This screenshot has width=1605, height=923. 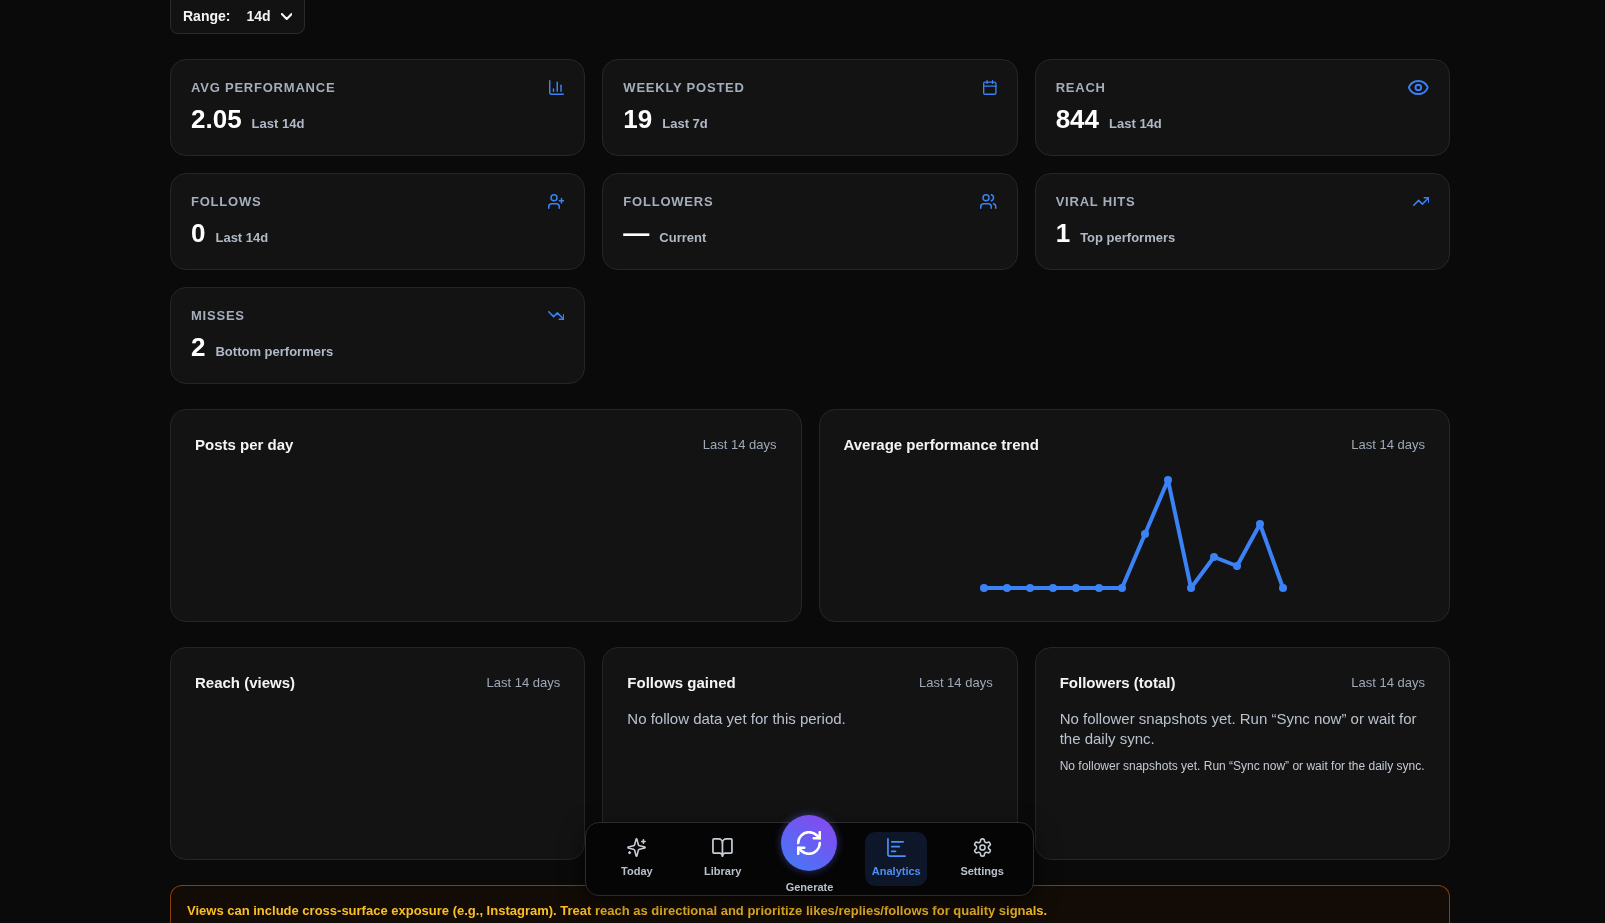 I want to click on calendar-icon, so click(x=990, y=87).